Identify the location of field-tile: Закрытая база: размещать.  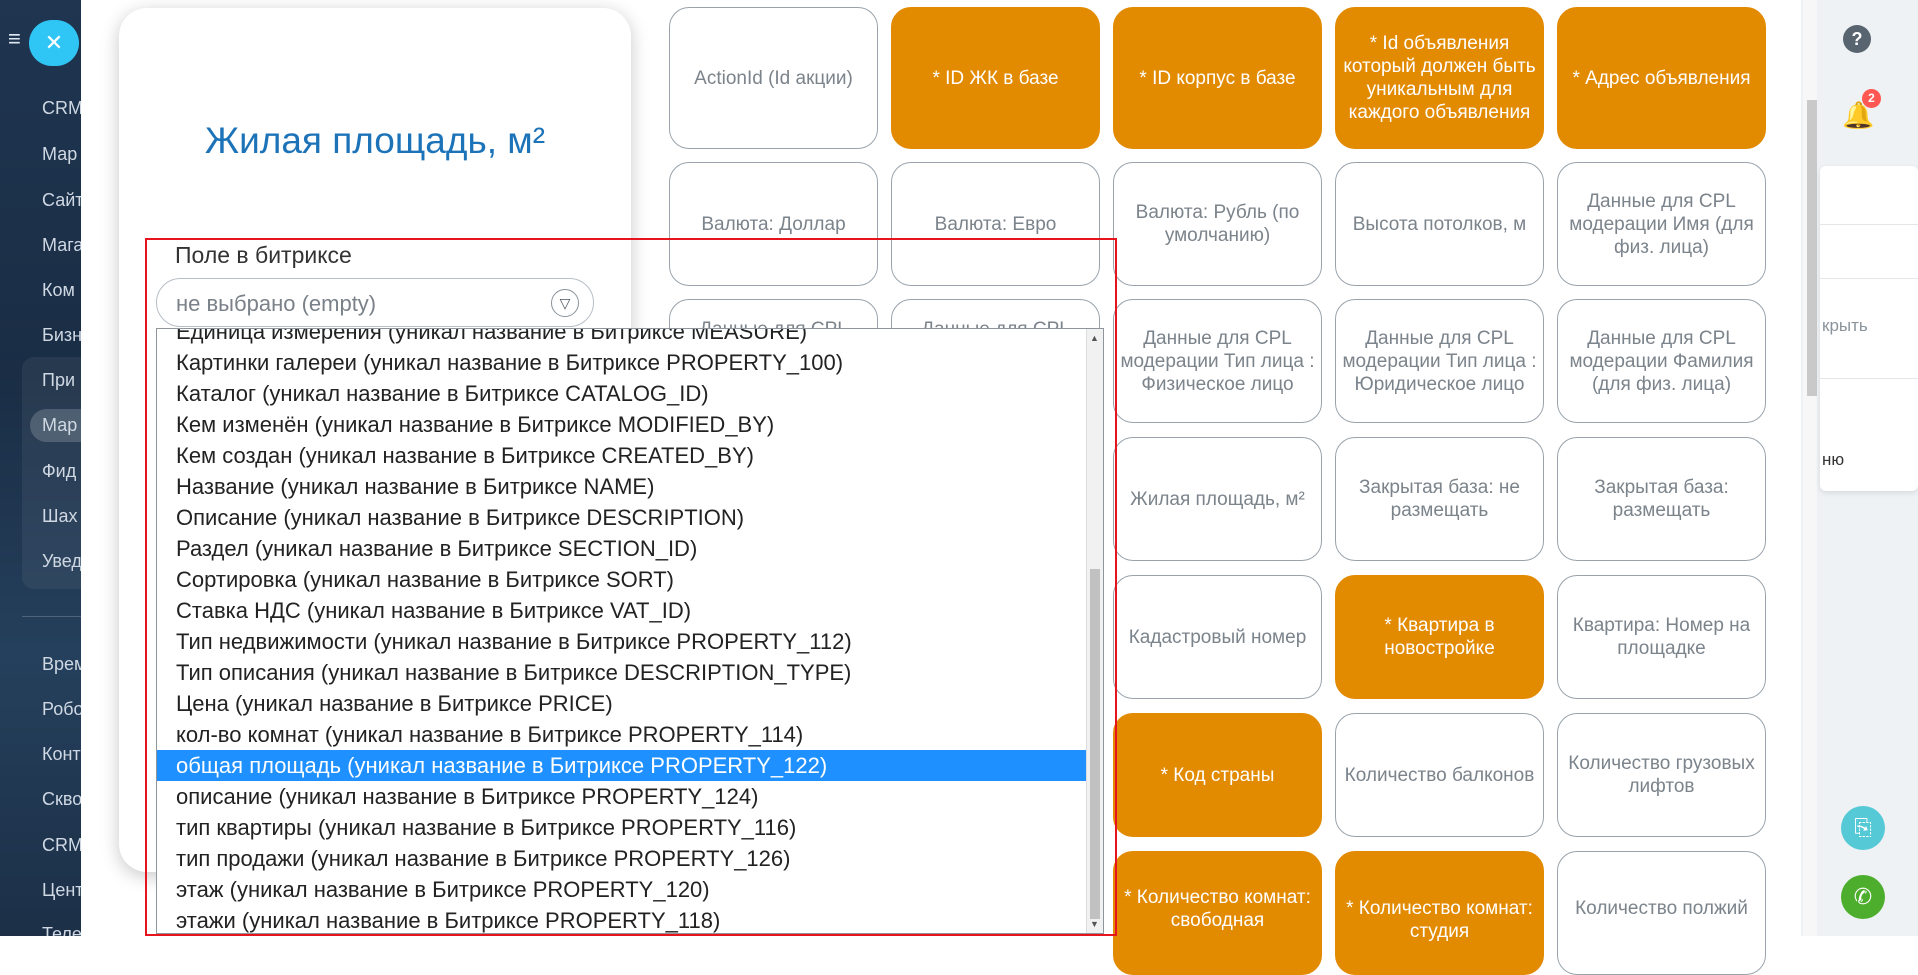
(1661, 499).